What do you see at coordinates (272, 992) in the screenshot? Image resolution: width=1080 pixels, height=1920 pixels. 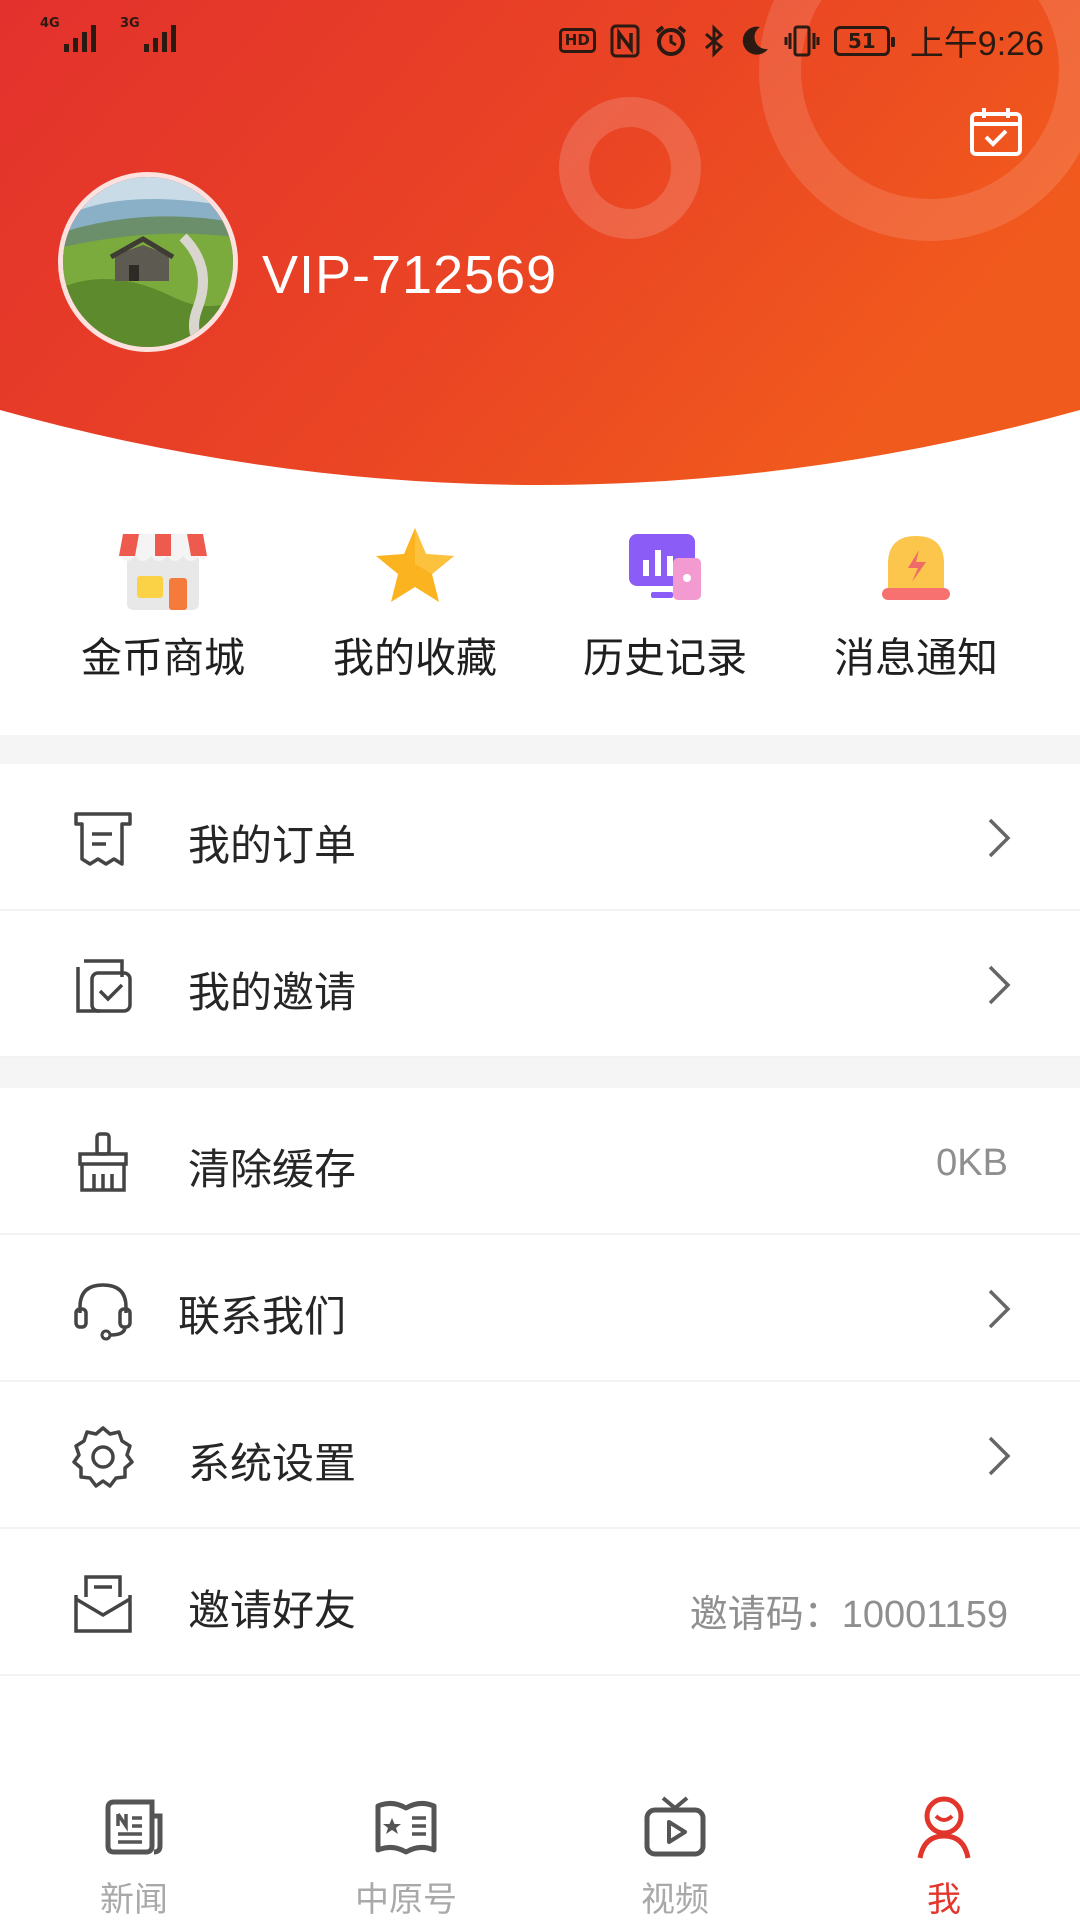 I see `menu-item-label: 我的邀请` at bounding box center [272, 992].